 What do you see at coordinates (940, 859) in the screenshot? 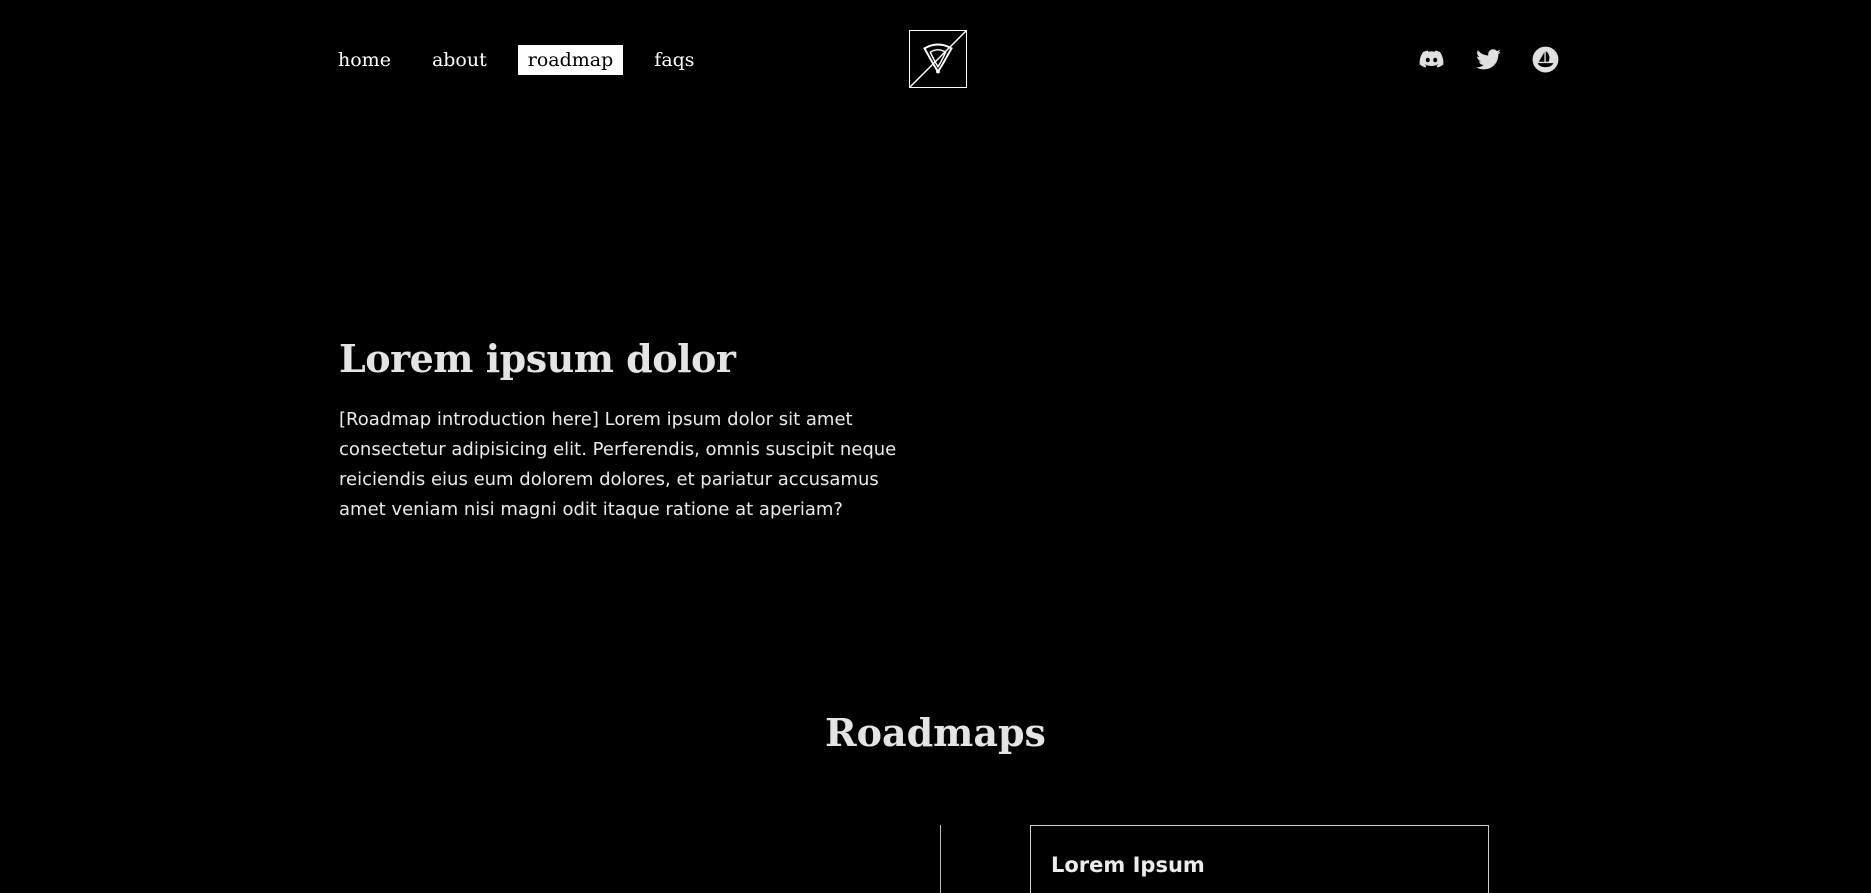
I see `timeline-line` at bounding box center [940, 859].